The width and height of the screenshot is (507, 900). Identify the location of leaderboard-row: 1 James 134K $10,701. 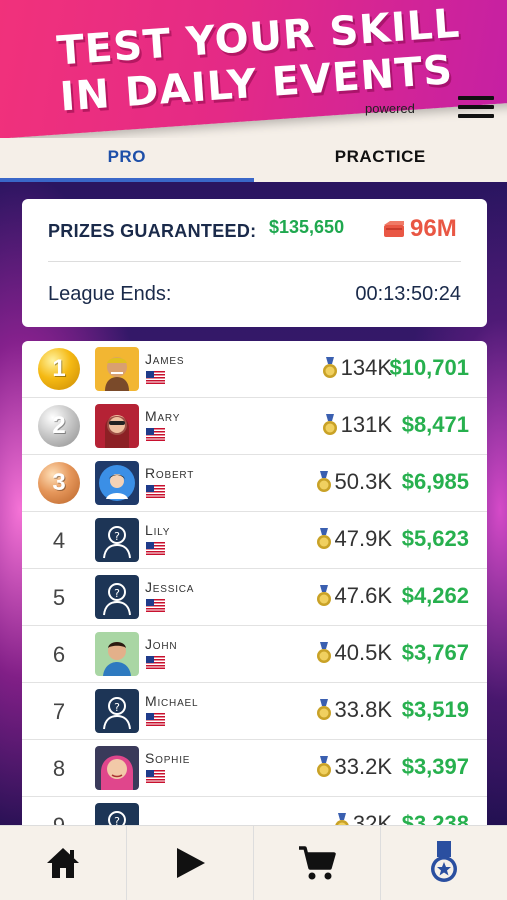
(254, 369).